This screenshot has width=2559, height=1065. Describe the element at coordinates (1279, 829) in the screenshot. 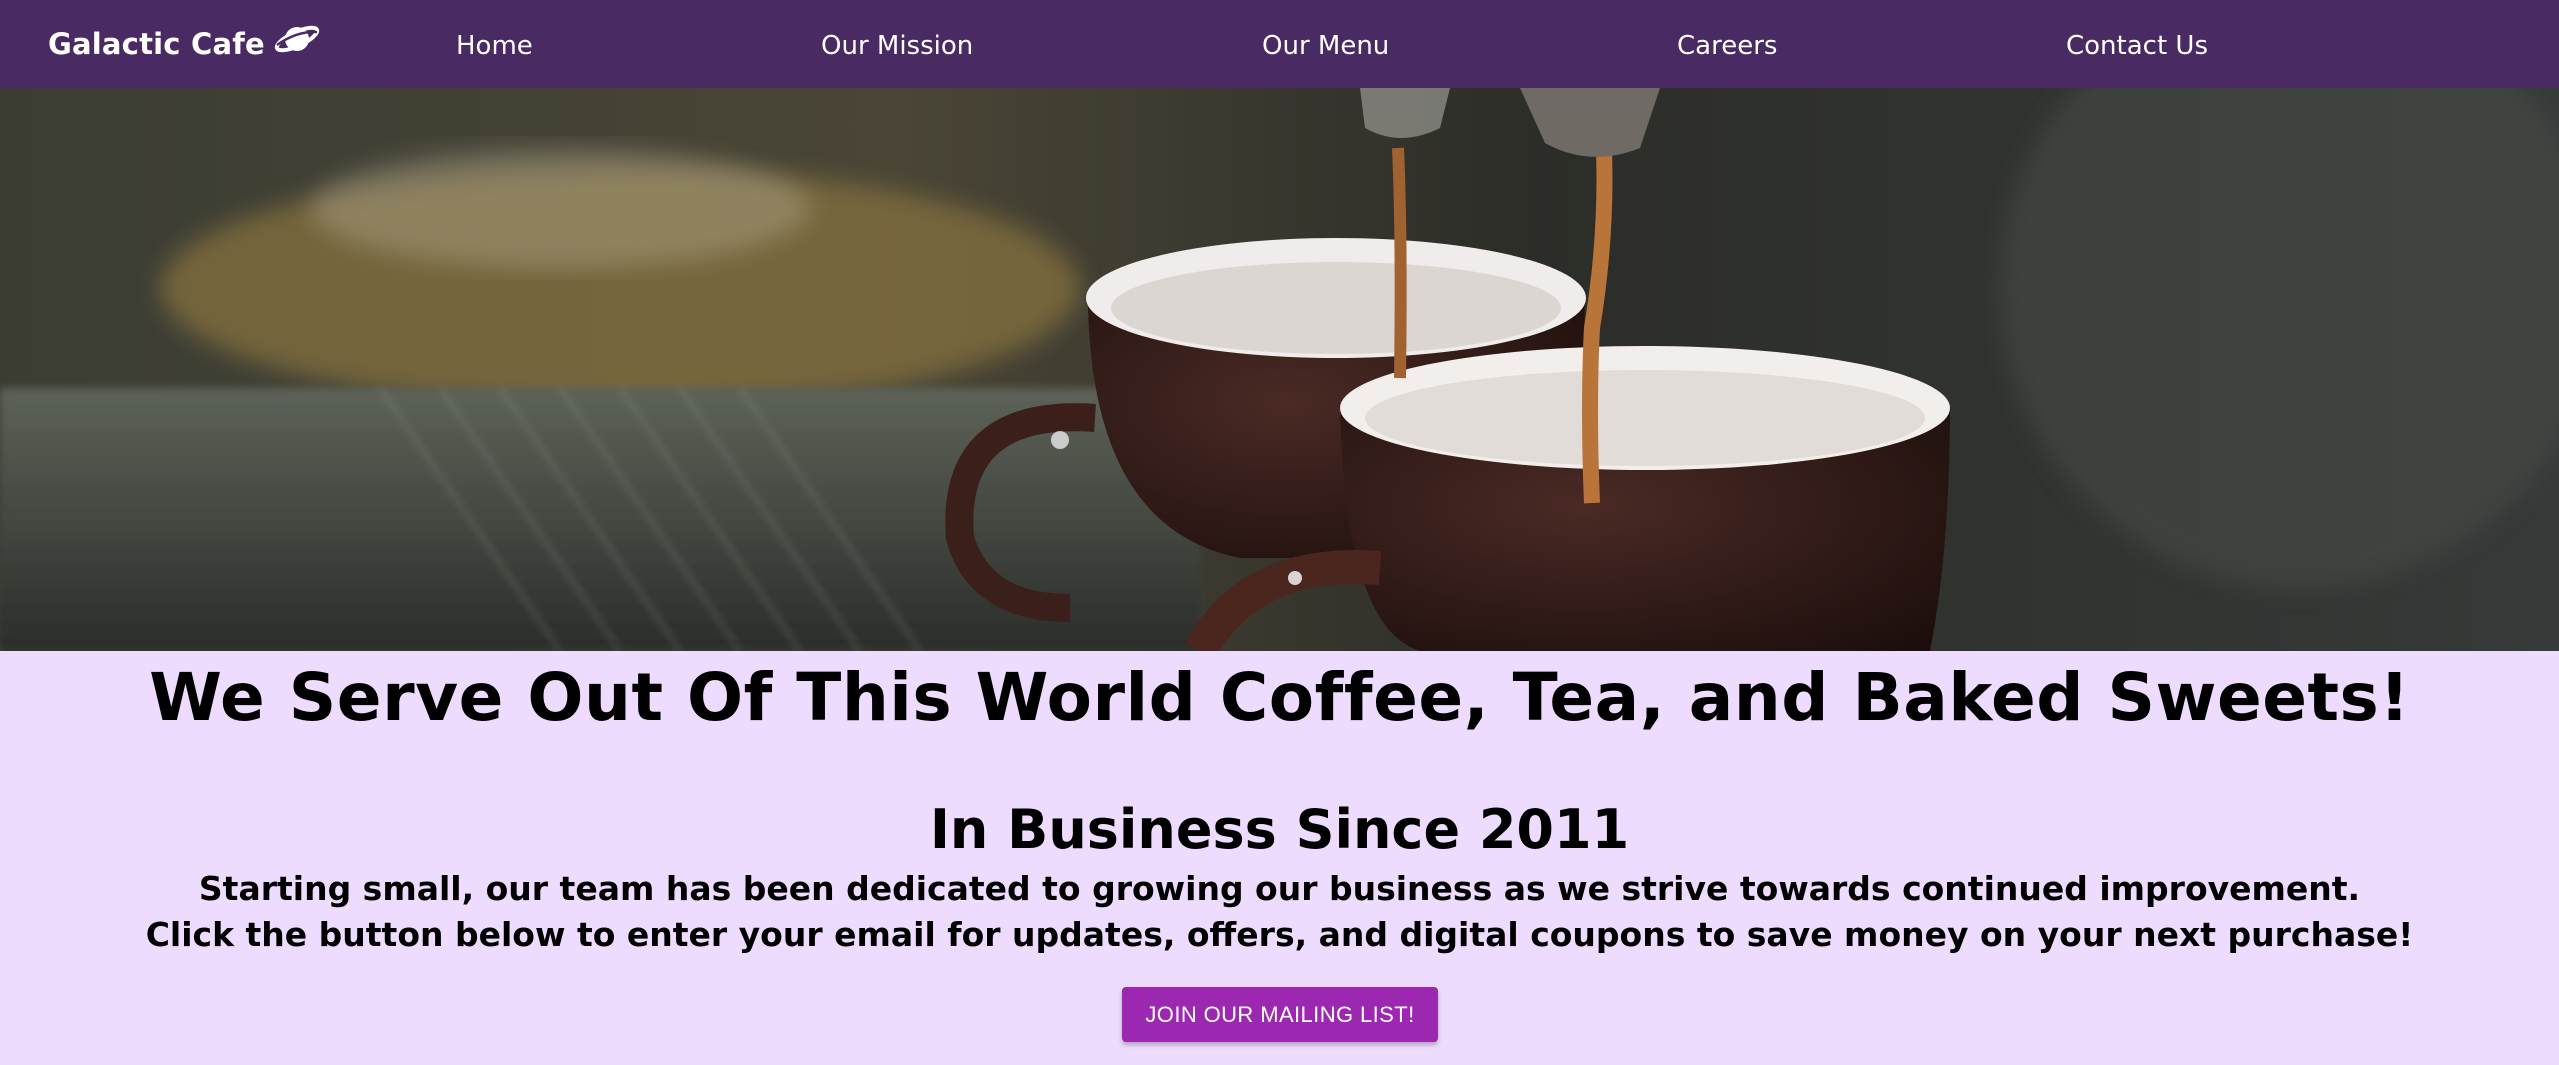

I see `business-since-heading: In Business Since 2011` at that location.